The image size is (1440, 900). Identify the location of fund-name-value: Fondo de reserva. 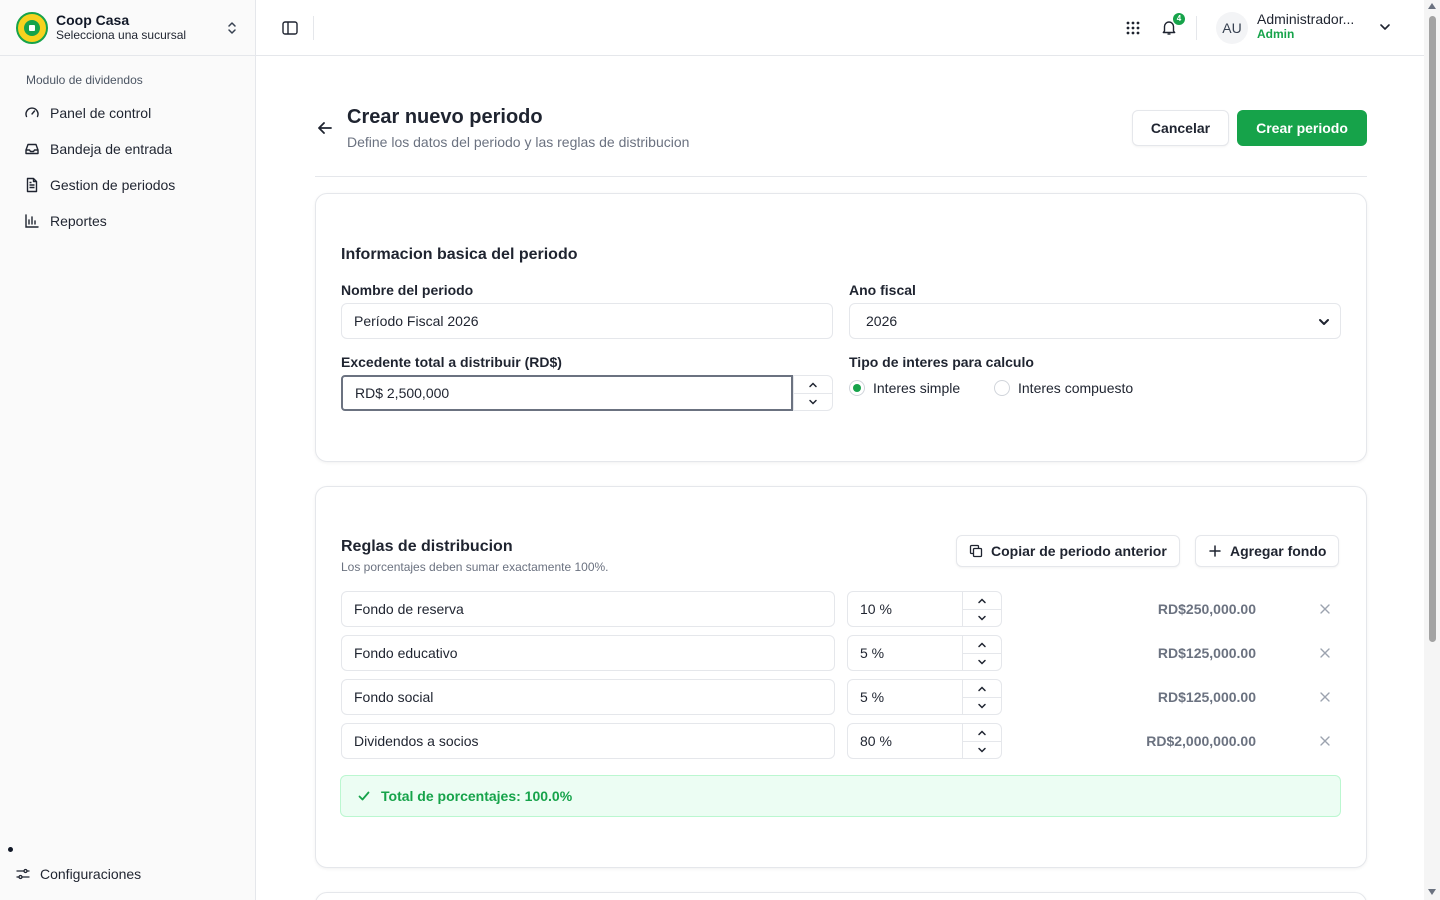
(409, 609).